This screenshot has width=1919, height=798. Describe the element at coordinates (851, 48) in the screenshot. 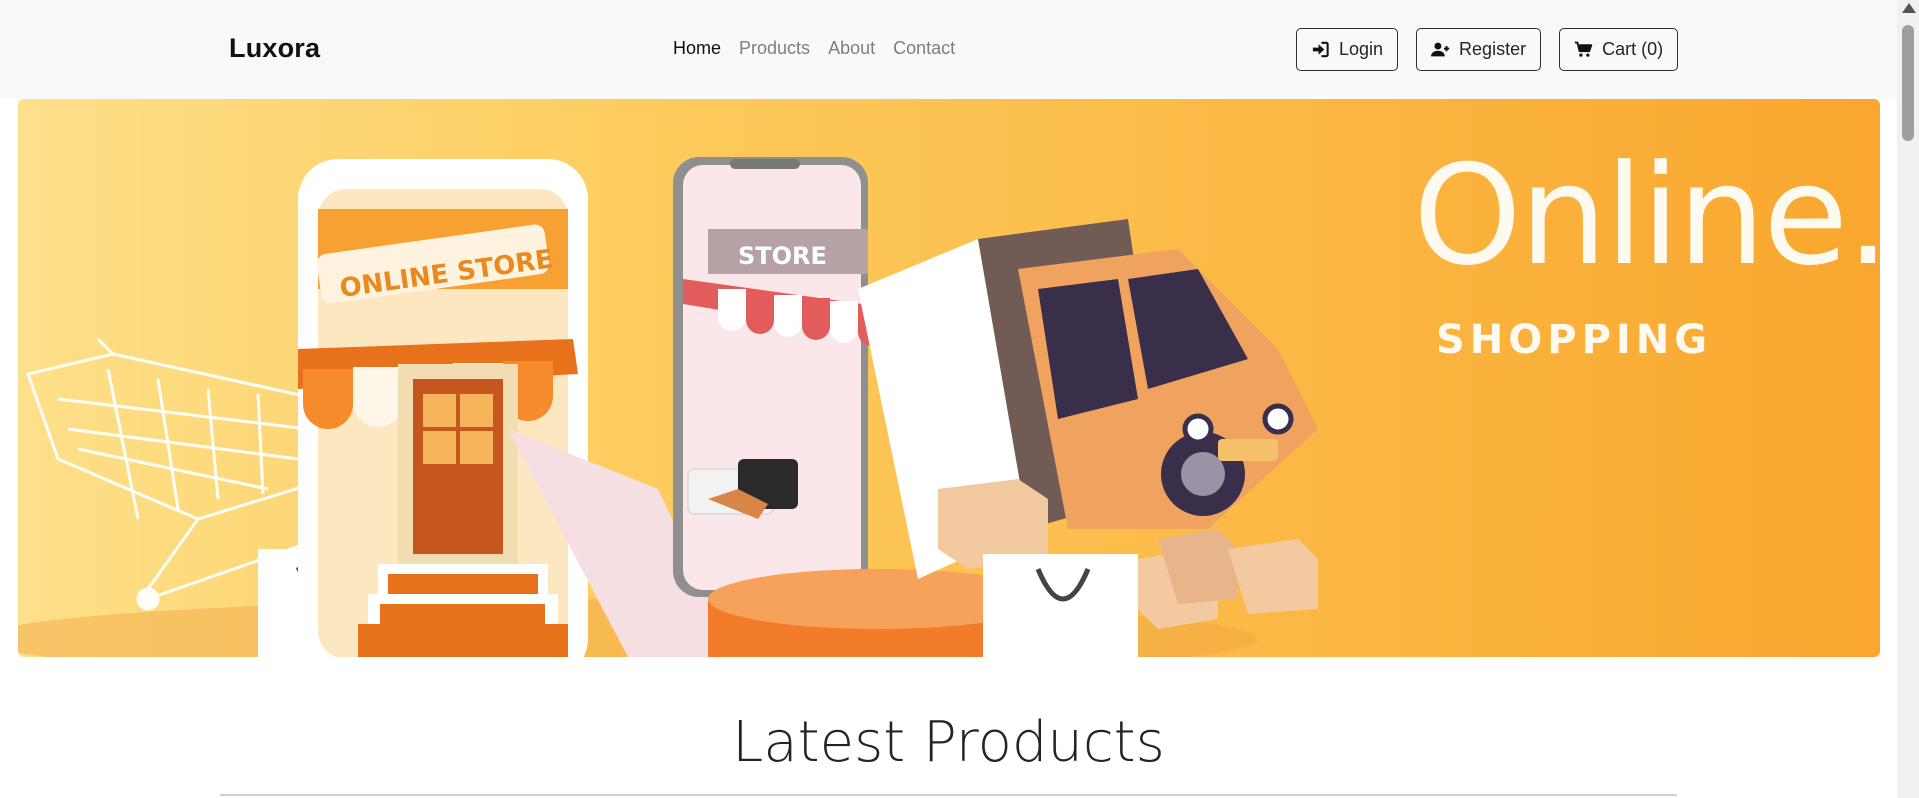

I see `nav-link-about: About` at that location.